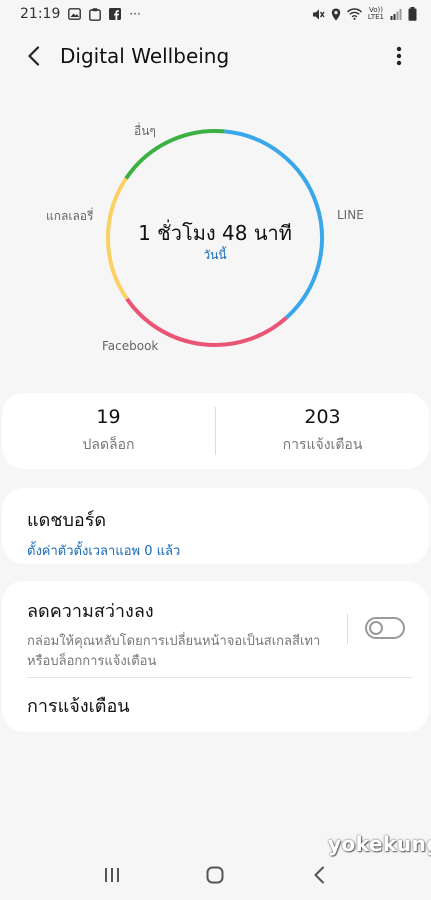  Describe the element at coordinates (130, 346) in the screenshot. I see `segment-label-facebook: Facebook` at that location.